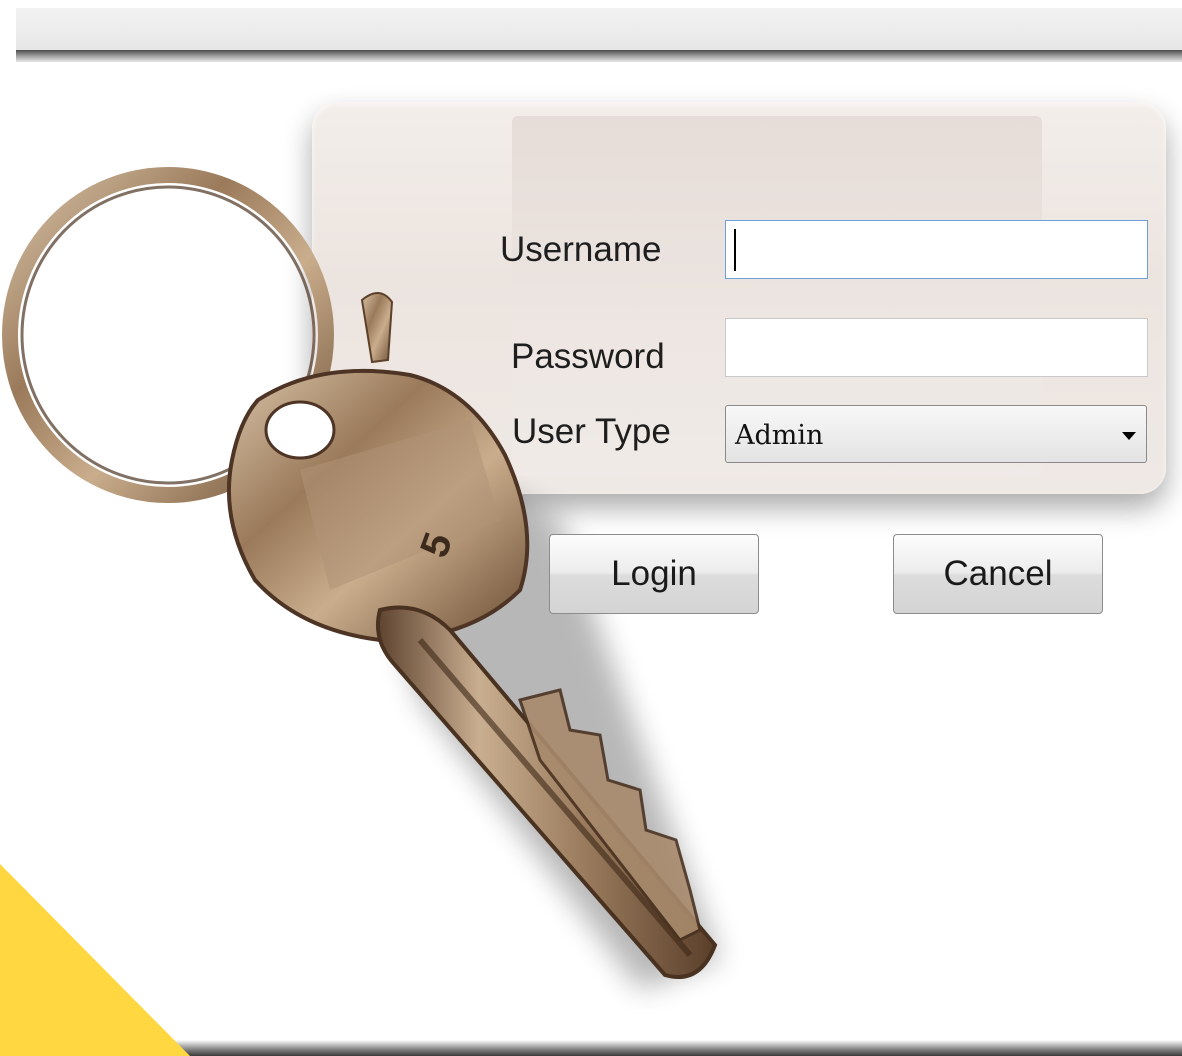 The width and height of the screenshot is (1182, 1056). What do you see at coordinates (588, 356) in the screenshot?
I see `password-label: Password` at bounding box center [588, 356].